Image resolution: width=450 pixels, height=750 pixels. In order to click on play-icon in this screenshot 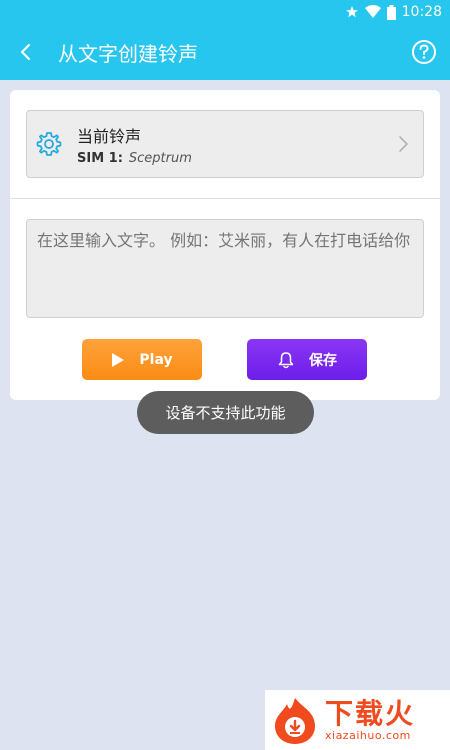, I will do `click(118, 359)`.